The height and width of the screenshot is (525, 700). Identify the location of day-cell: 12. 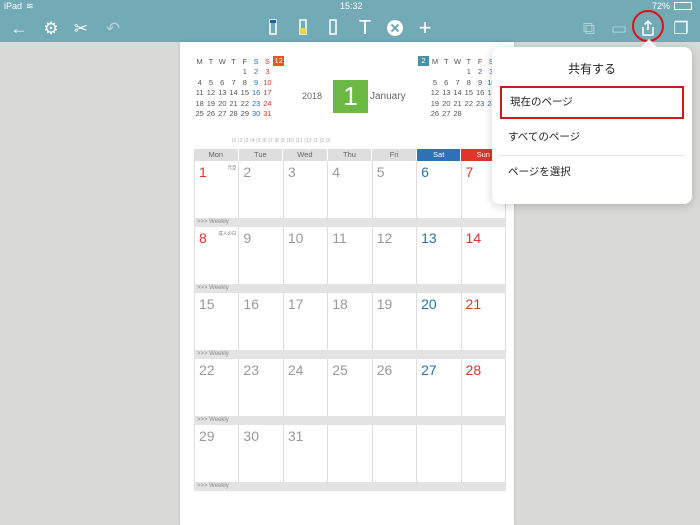
(395, 255).